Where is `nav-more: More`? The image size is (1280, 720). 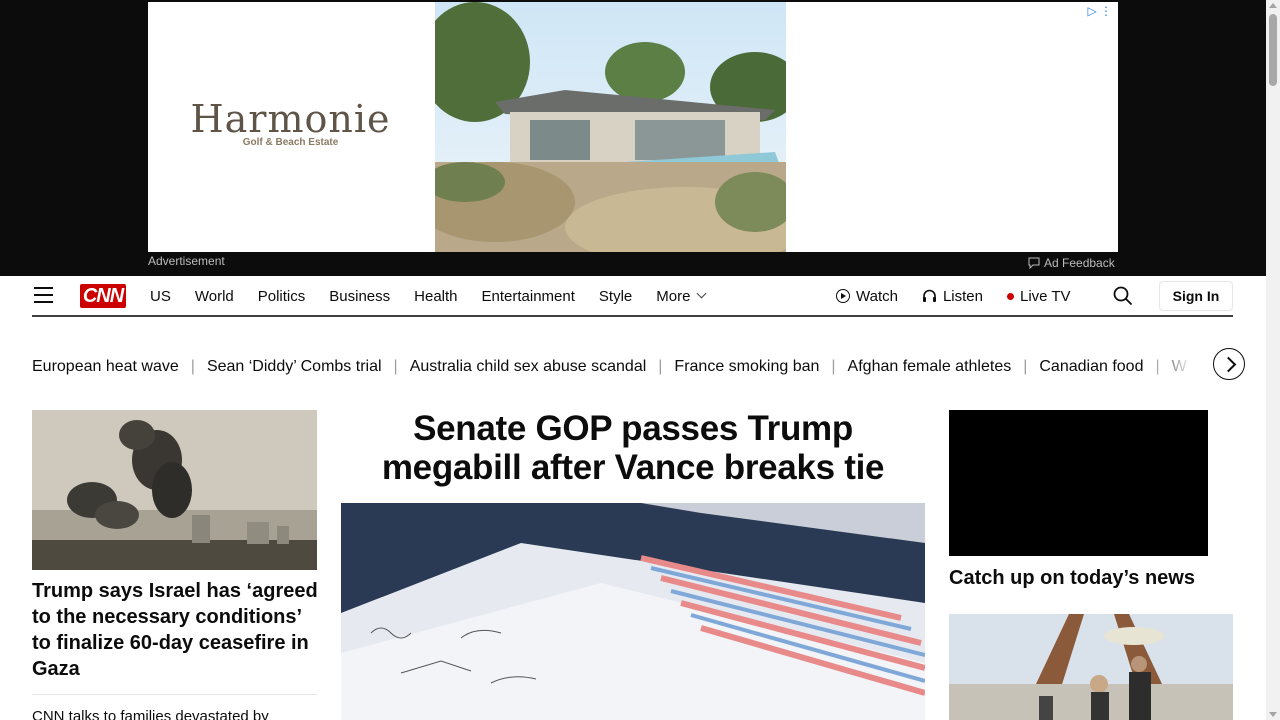 nav-more: More is located at coordinates (681, 296).